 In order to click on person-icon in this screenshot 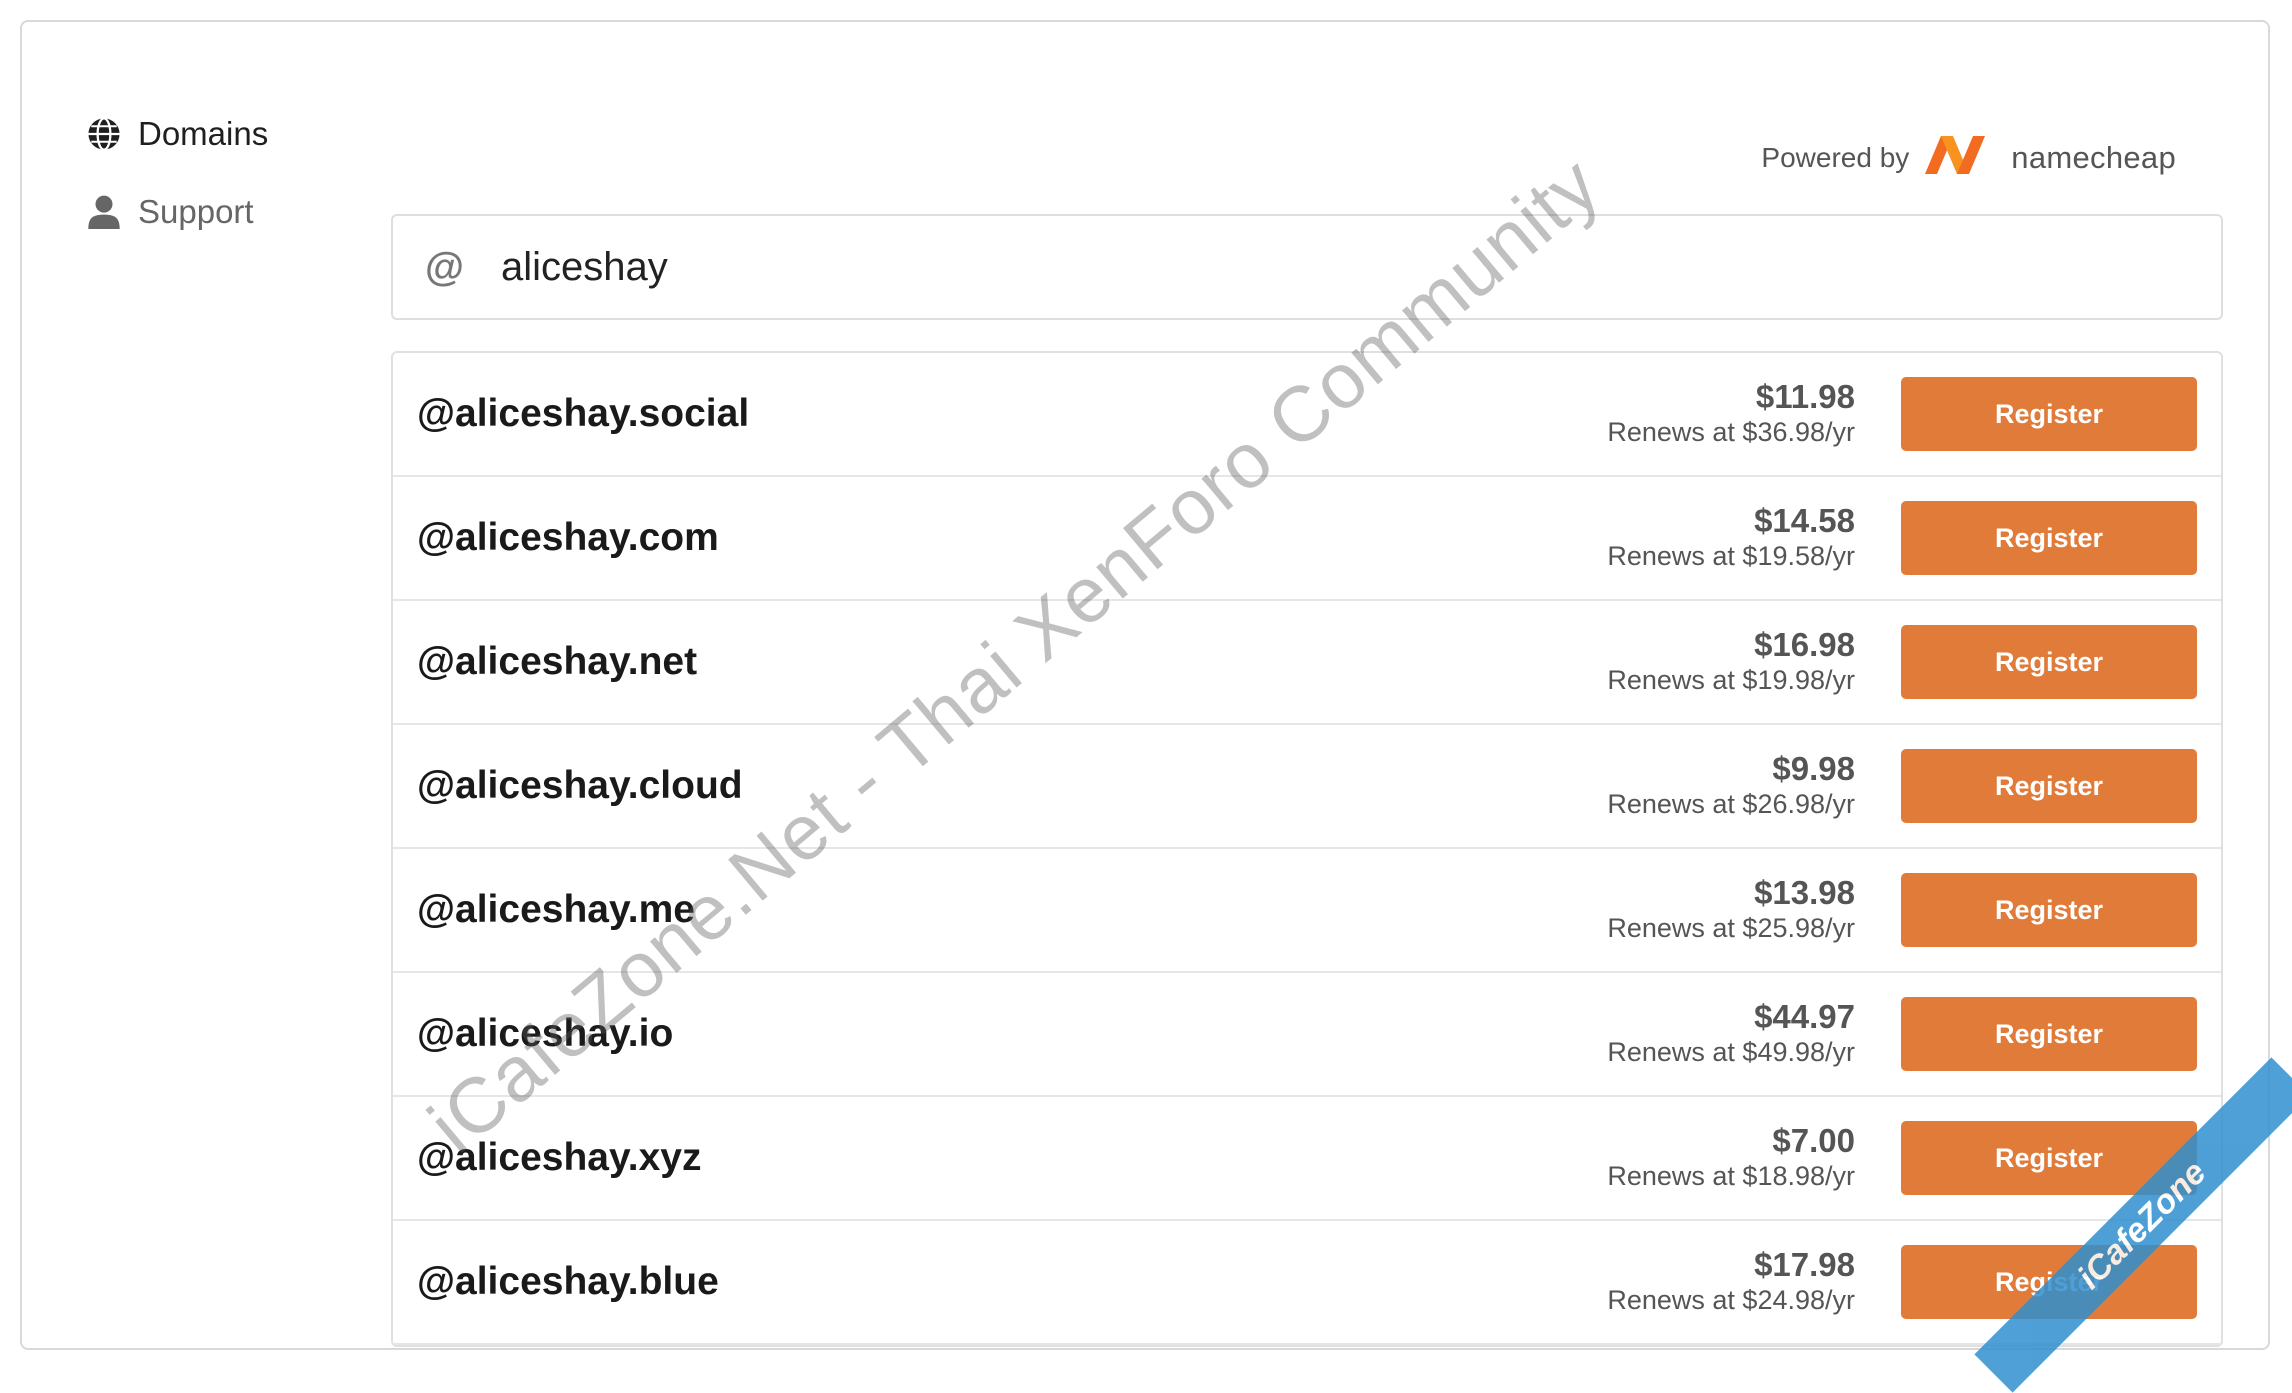, I will do `click(104, 212)`.